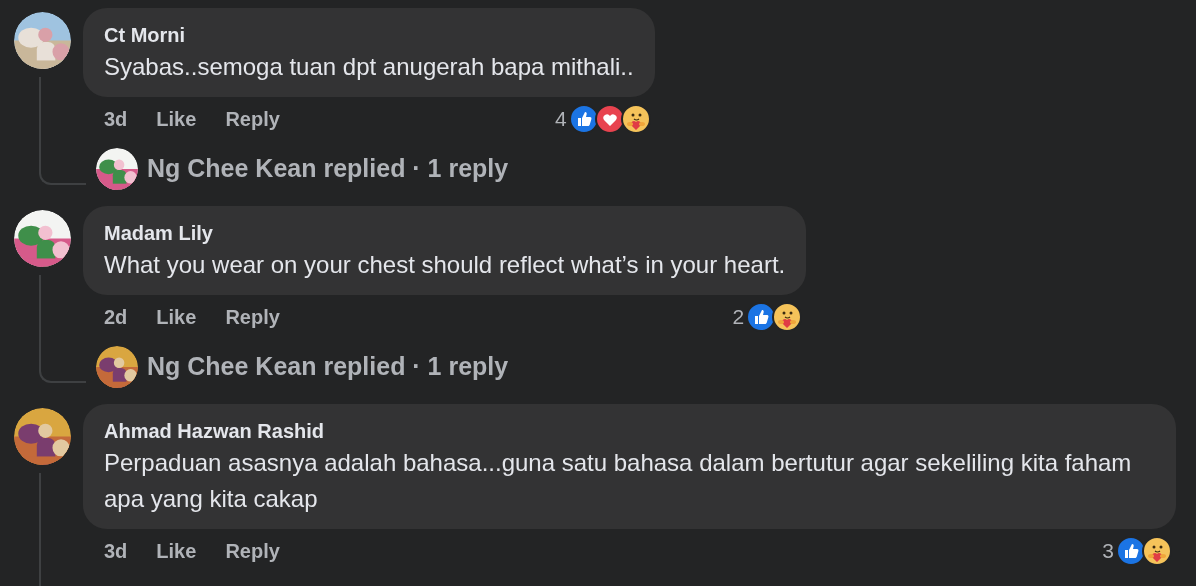 The width and height of the screenshot is (1196, 586). Describe the element at coordinates (445, 233) in the screenshot. I see `author-name: Madam Lily` at that location.